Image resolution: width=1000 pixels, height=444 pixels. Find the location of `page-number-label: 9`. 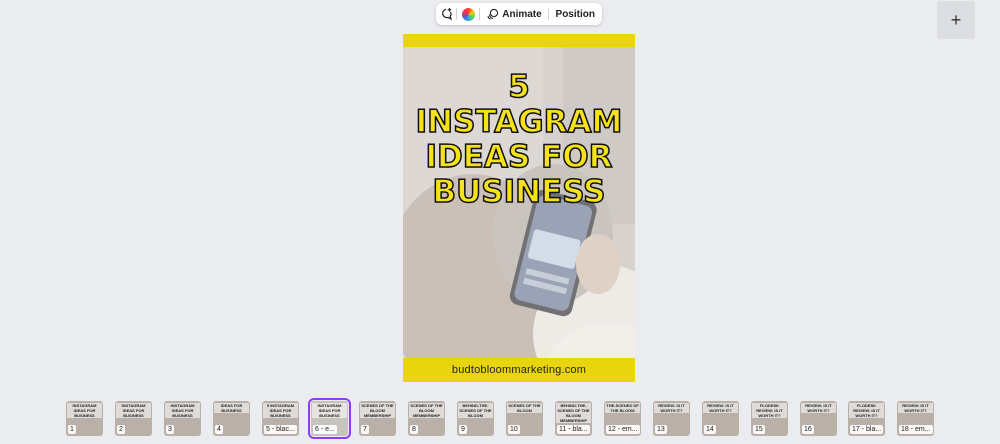

page-number-label: 9 is located at coordinates (463, 429).